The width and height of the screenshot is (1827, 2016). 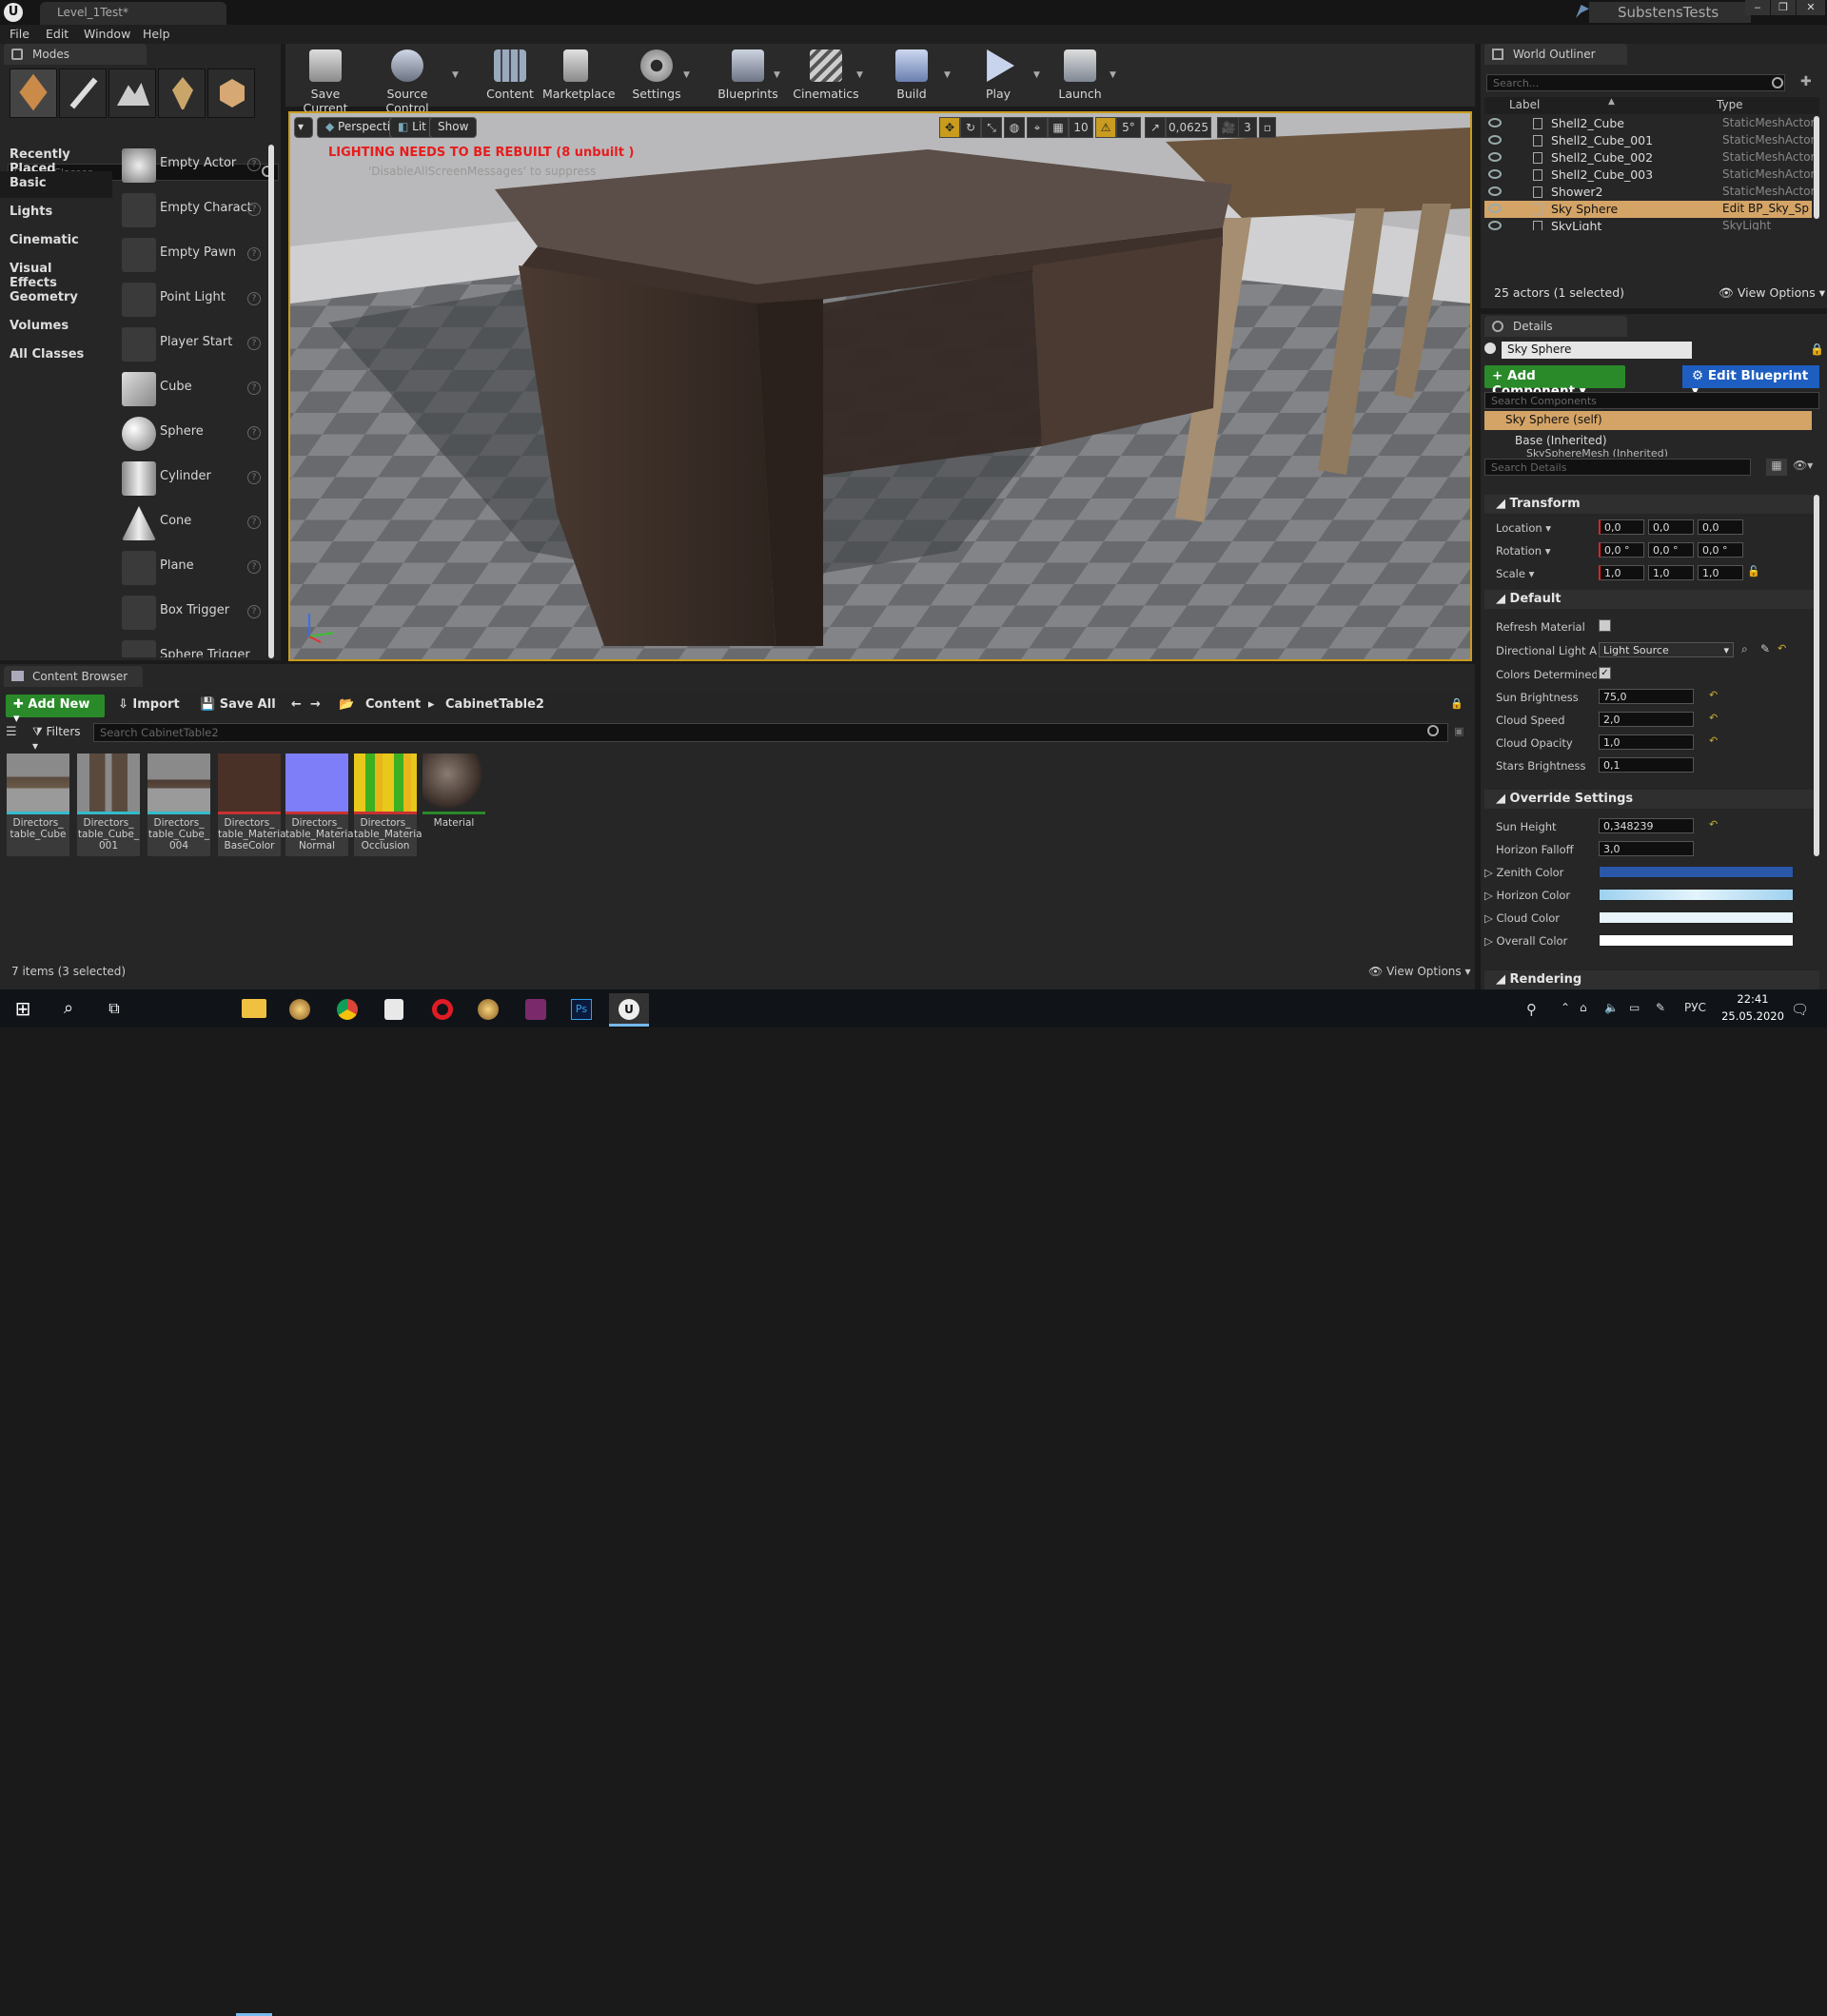 I want to click on scale-snap-icon: ↗, so click(x=1155, y=127).